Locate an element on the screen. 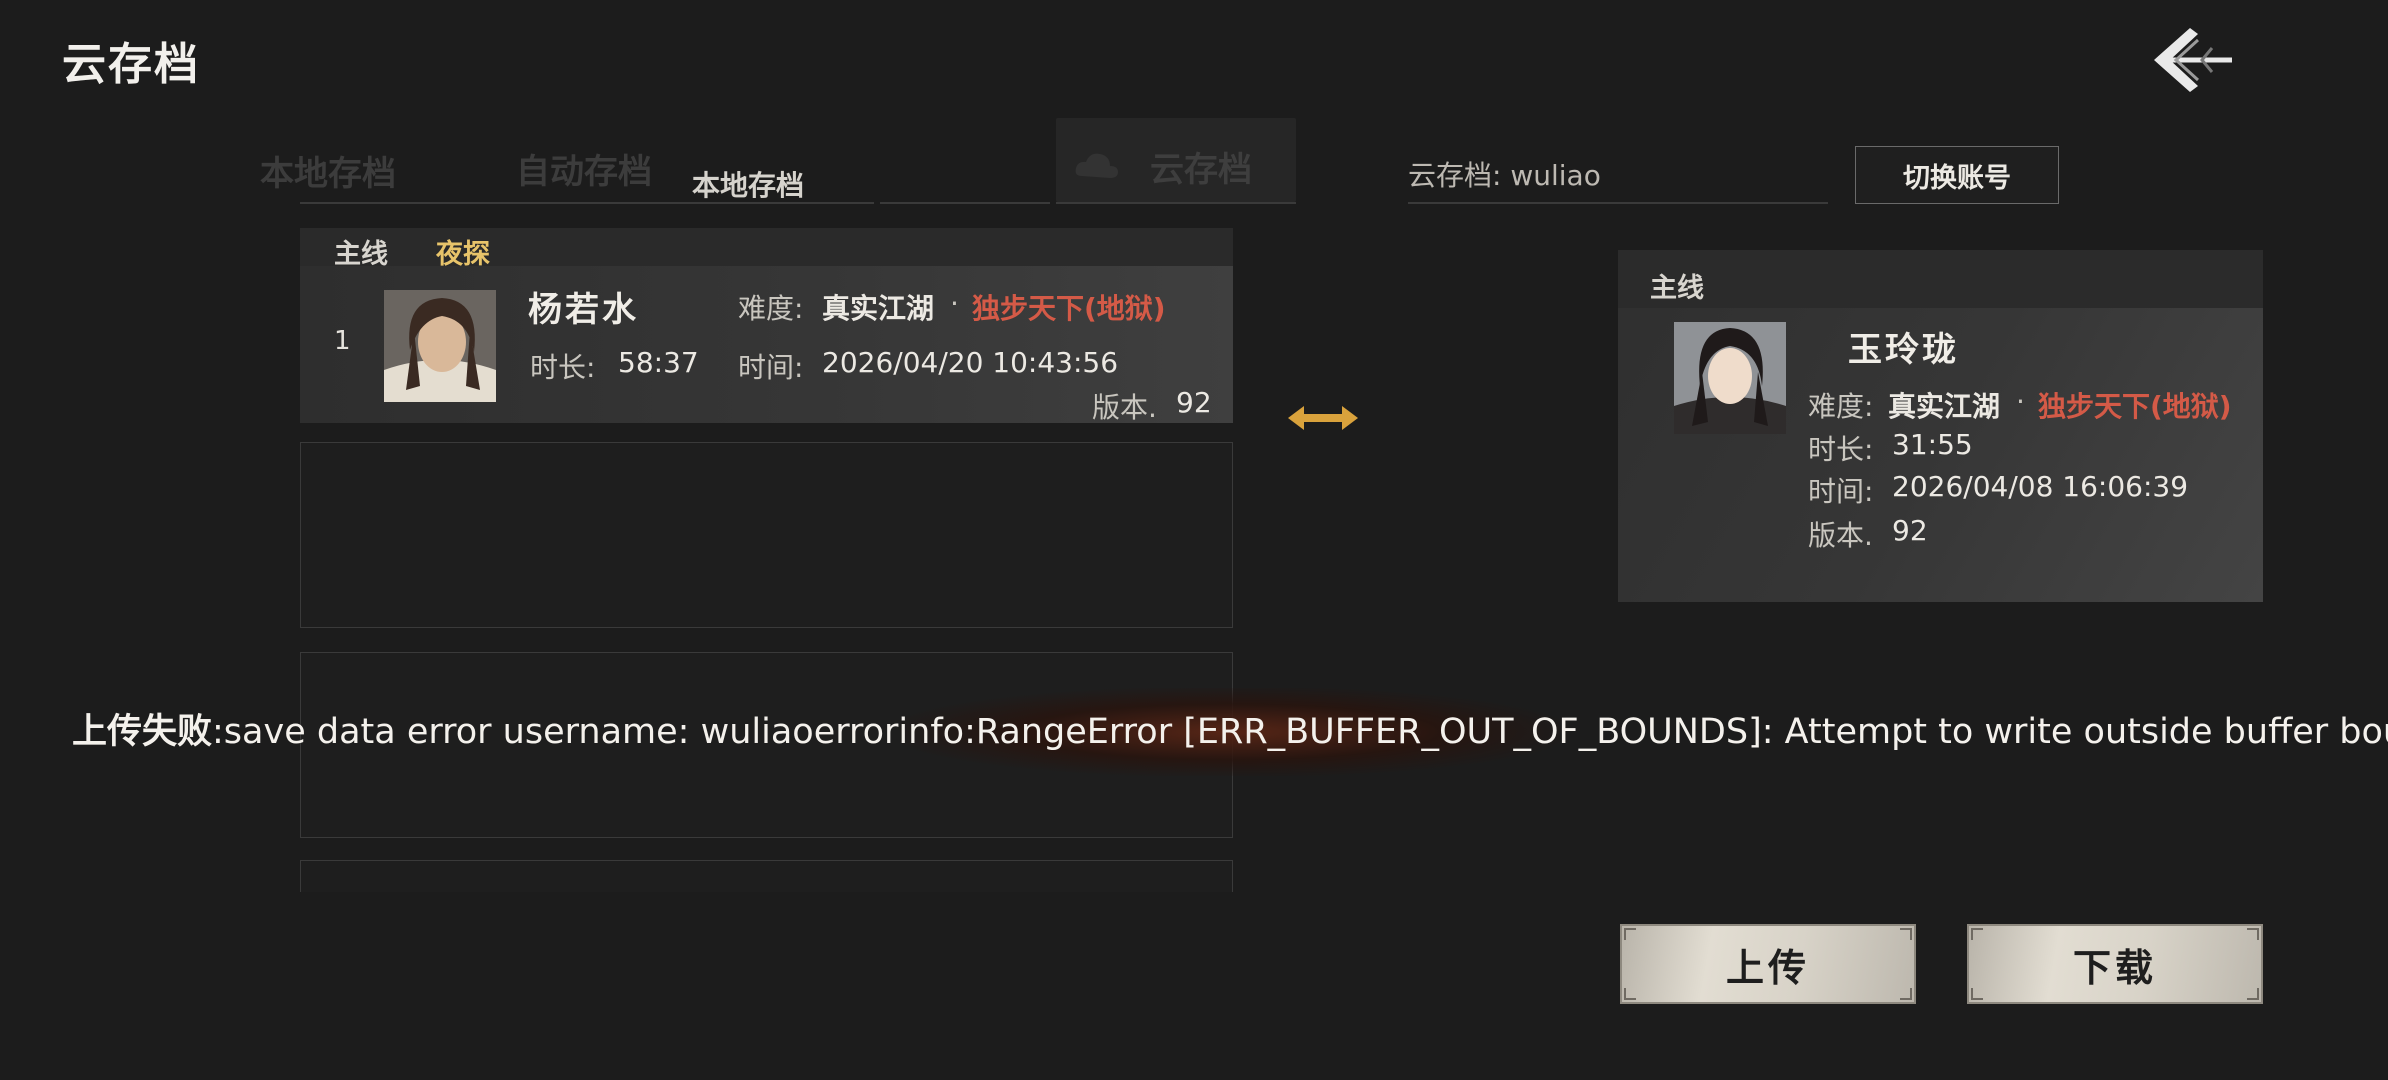 Image resolution: width=2388 pixels, height=1080 pixels. version-value: 92 is located at coordinates (1194, 402).